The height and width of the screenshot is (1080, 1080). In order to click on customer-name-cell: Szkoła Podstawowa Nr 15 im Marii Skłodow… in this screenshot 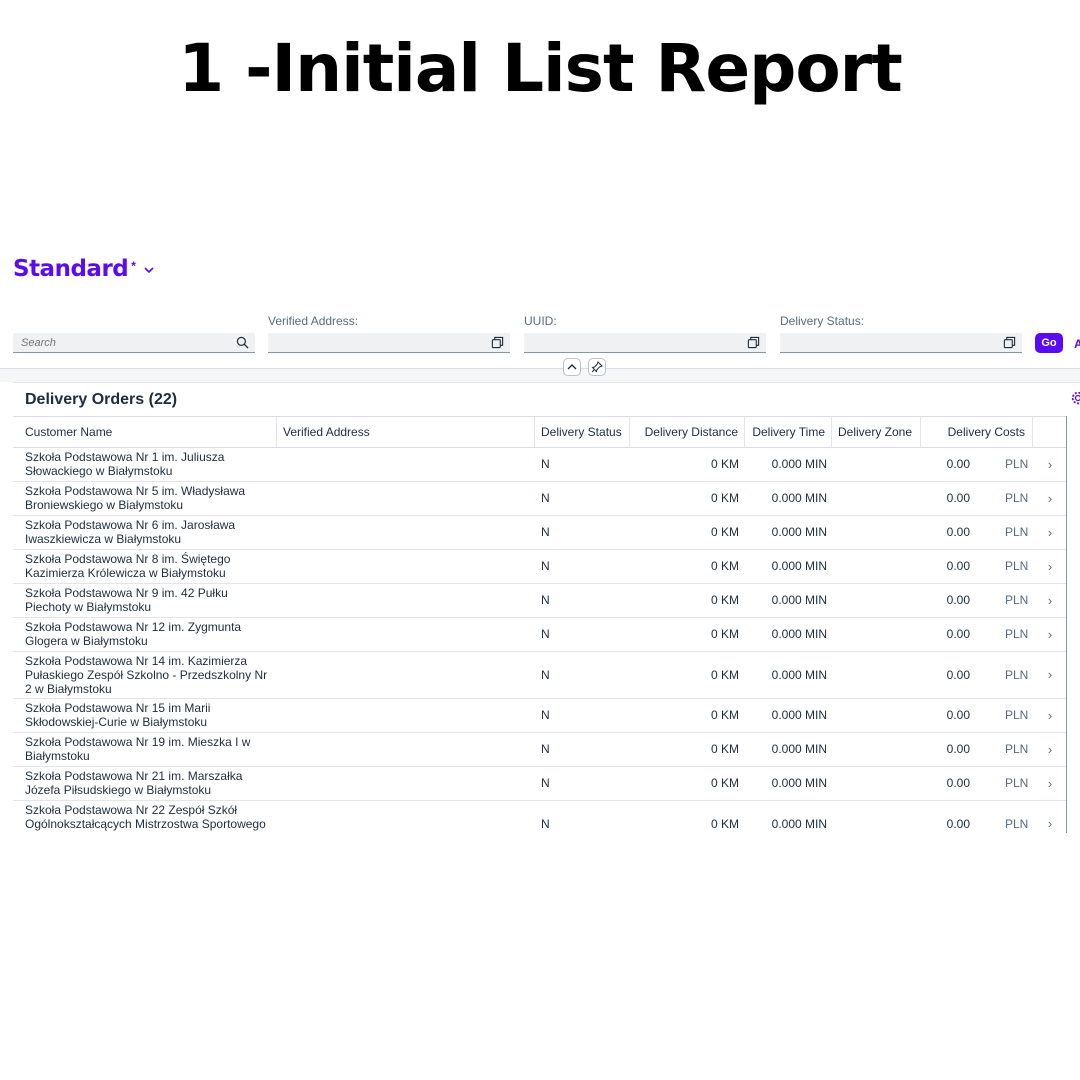, I will do `click(150, 715)`.